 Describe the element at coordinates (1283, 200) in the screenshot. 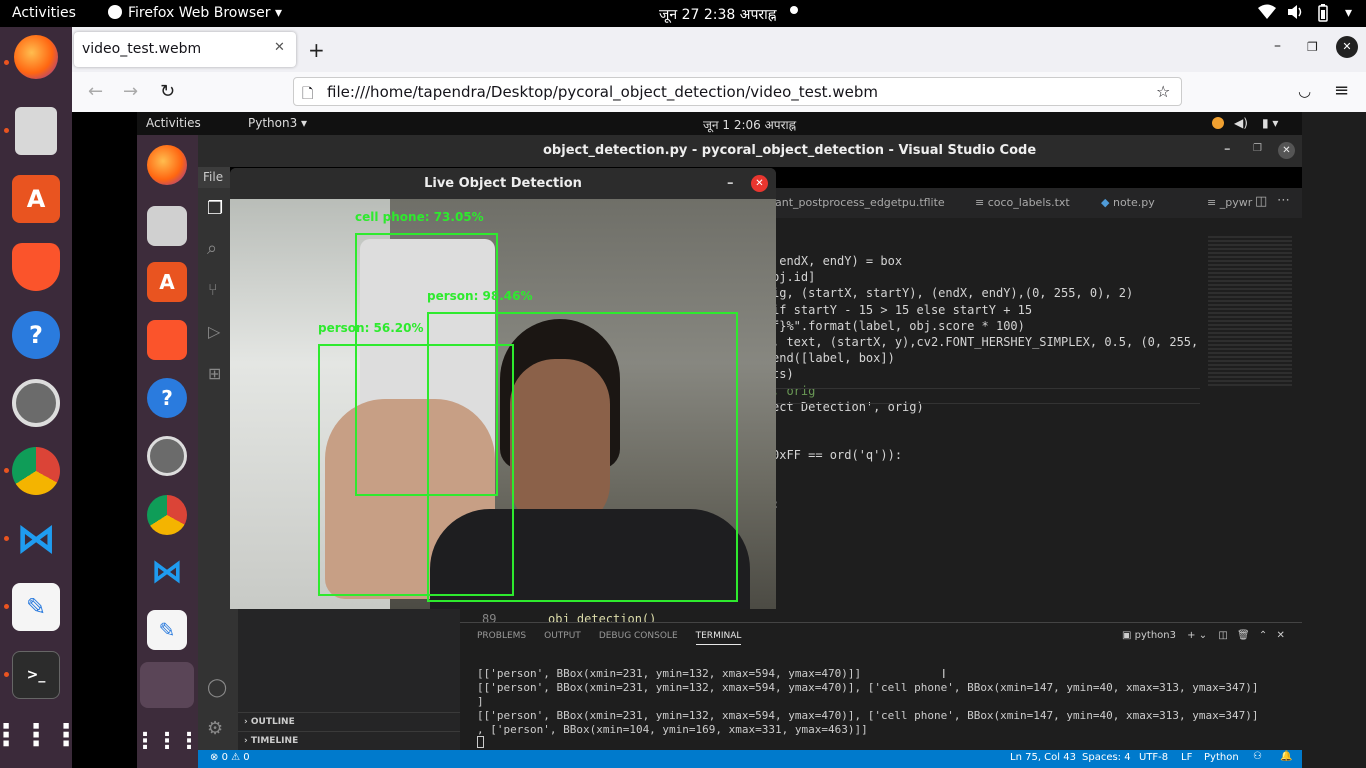

I see `more-actions-icon: ⋯` at that location.